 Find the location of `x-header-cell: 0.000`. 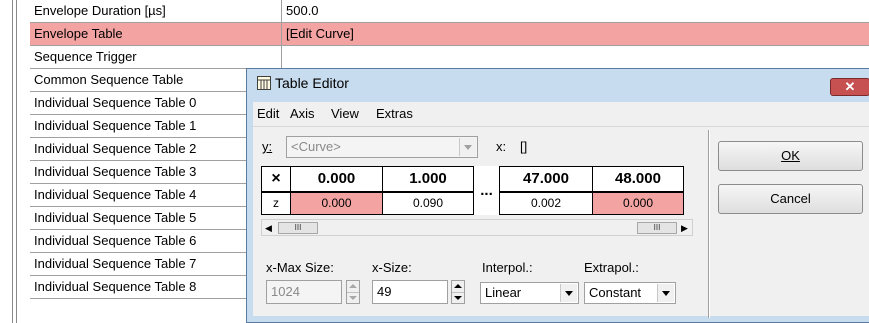

x-header-cell: 0.000 is located at coordinates (336, 179).